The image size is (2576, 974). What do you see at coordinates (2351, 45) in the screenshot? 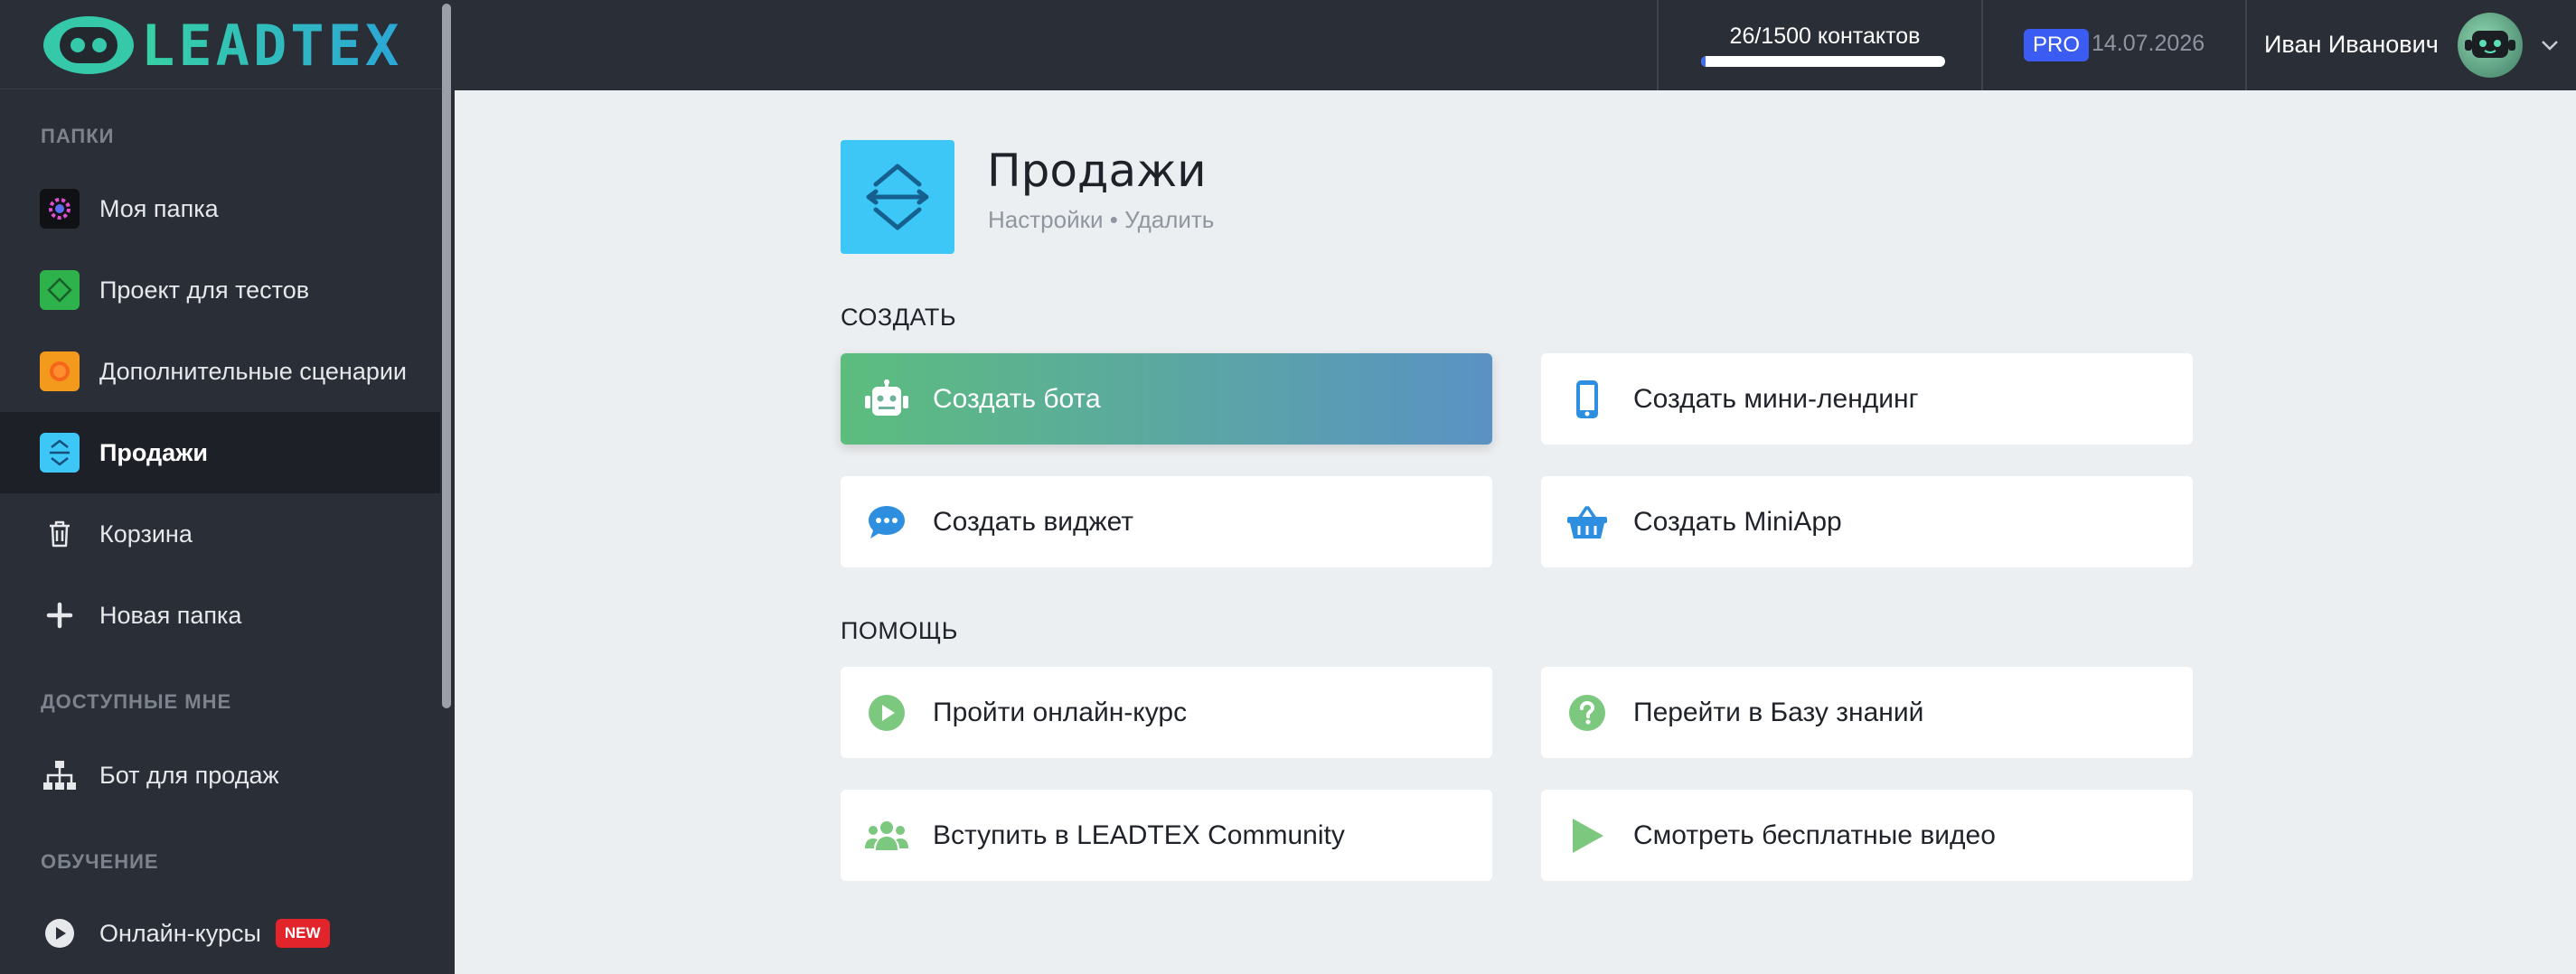
I see `user-name: Иван Иванович` at bounding box center [2351, 45].